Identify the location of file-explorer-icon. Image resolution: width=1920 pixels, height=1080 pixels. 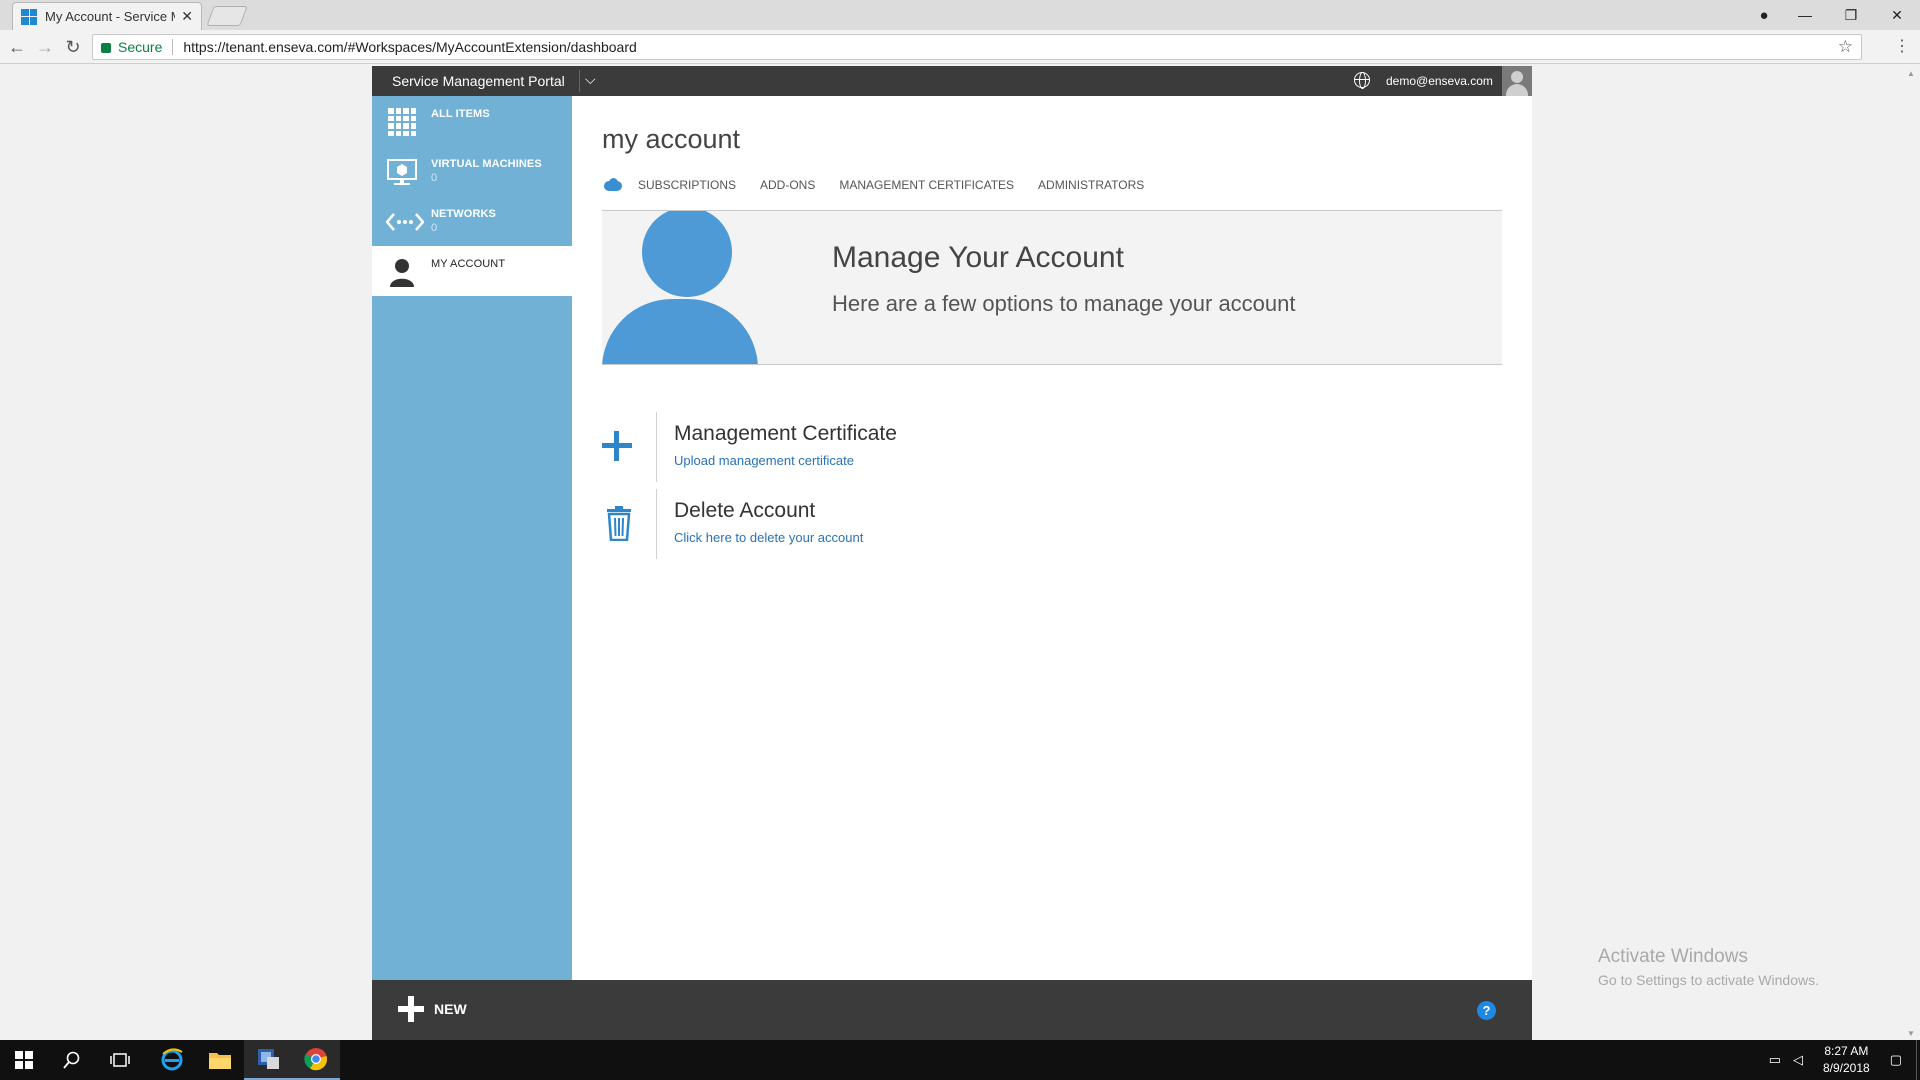
(220, 1060).